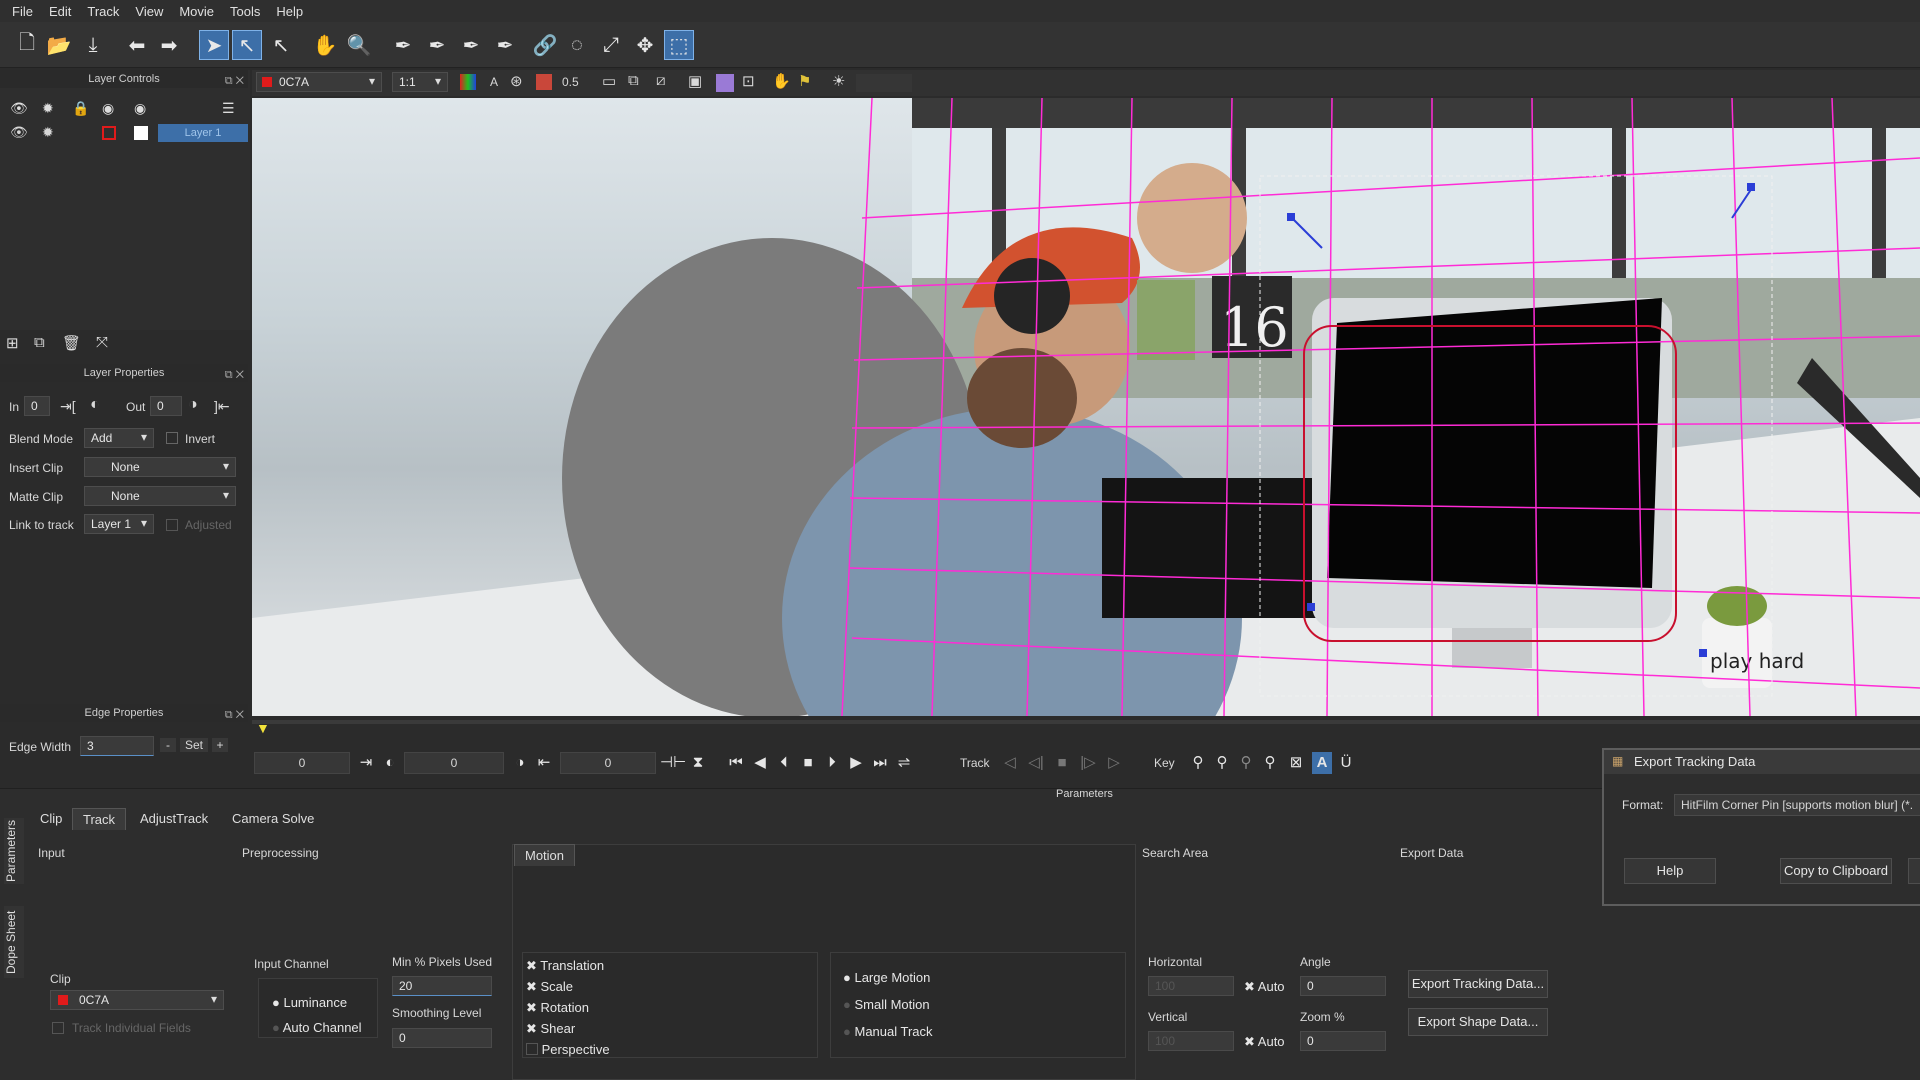  What do you see at coordinates (48, 132) in the screenshot?
I see `layer-gear-icon: ✹` at bounding box center [48, 132].